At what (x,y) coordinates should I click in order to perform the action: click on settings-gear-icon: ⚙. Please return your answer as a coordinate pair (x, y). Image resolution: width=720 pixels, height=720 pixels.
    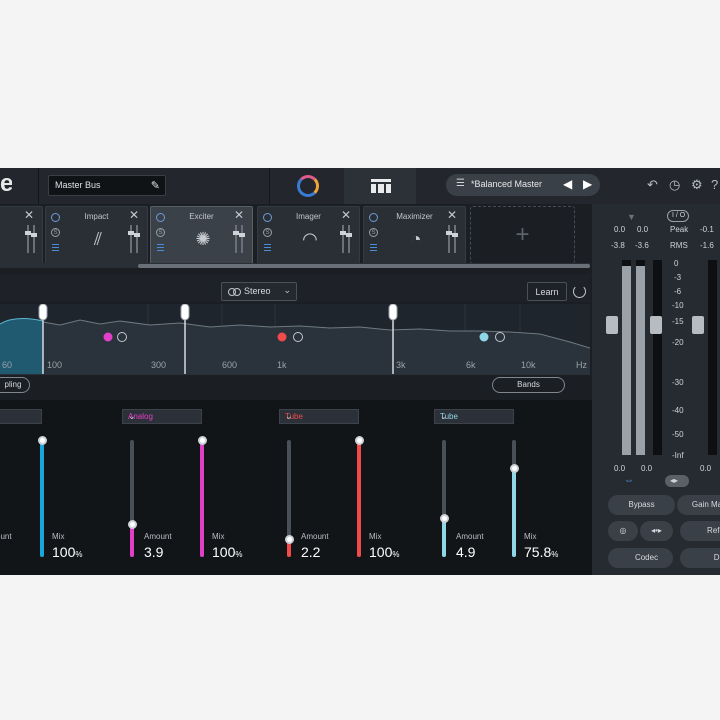
    Looking at the image, I should click on (697, 185).